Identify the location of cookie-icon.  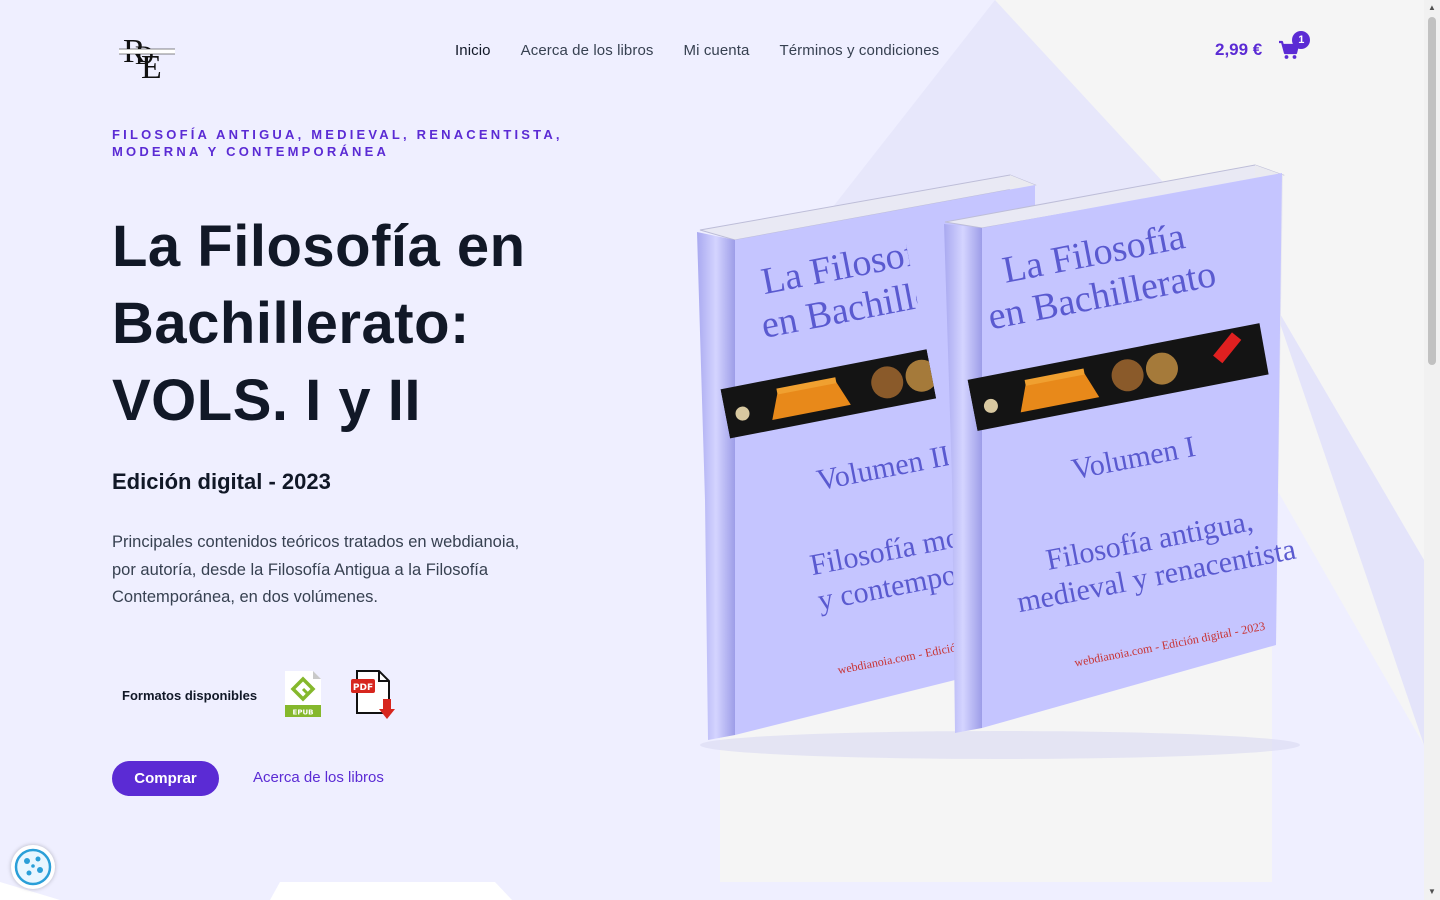
(33, 867).